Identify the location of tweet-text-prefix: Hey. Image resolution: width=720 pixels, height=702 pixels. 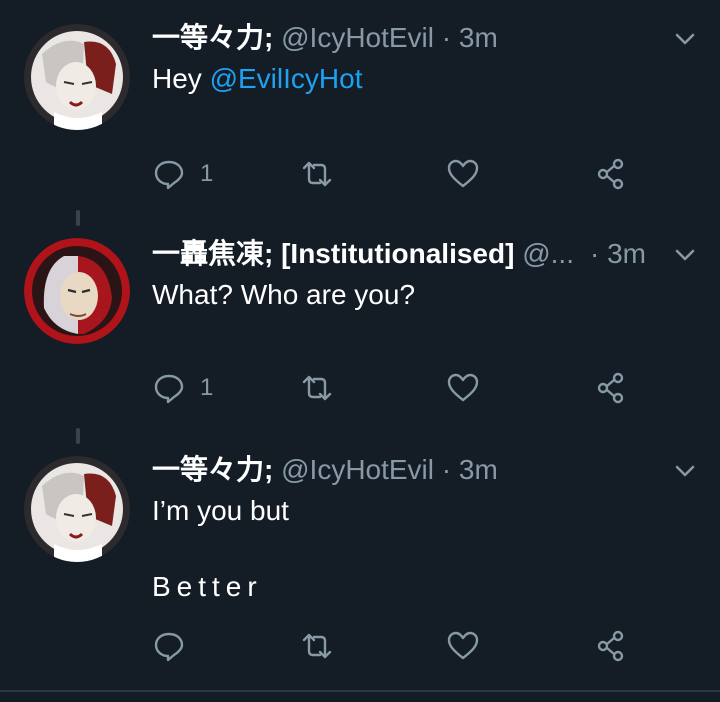
(181, 78).